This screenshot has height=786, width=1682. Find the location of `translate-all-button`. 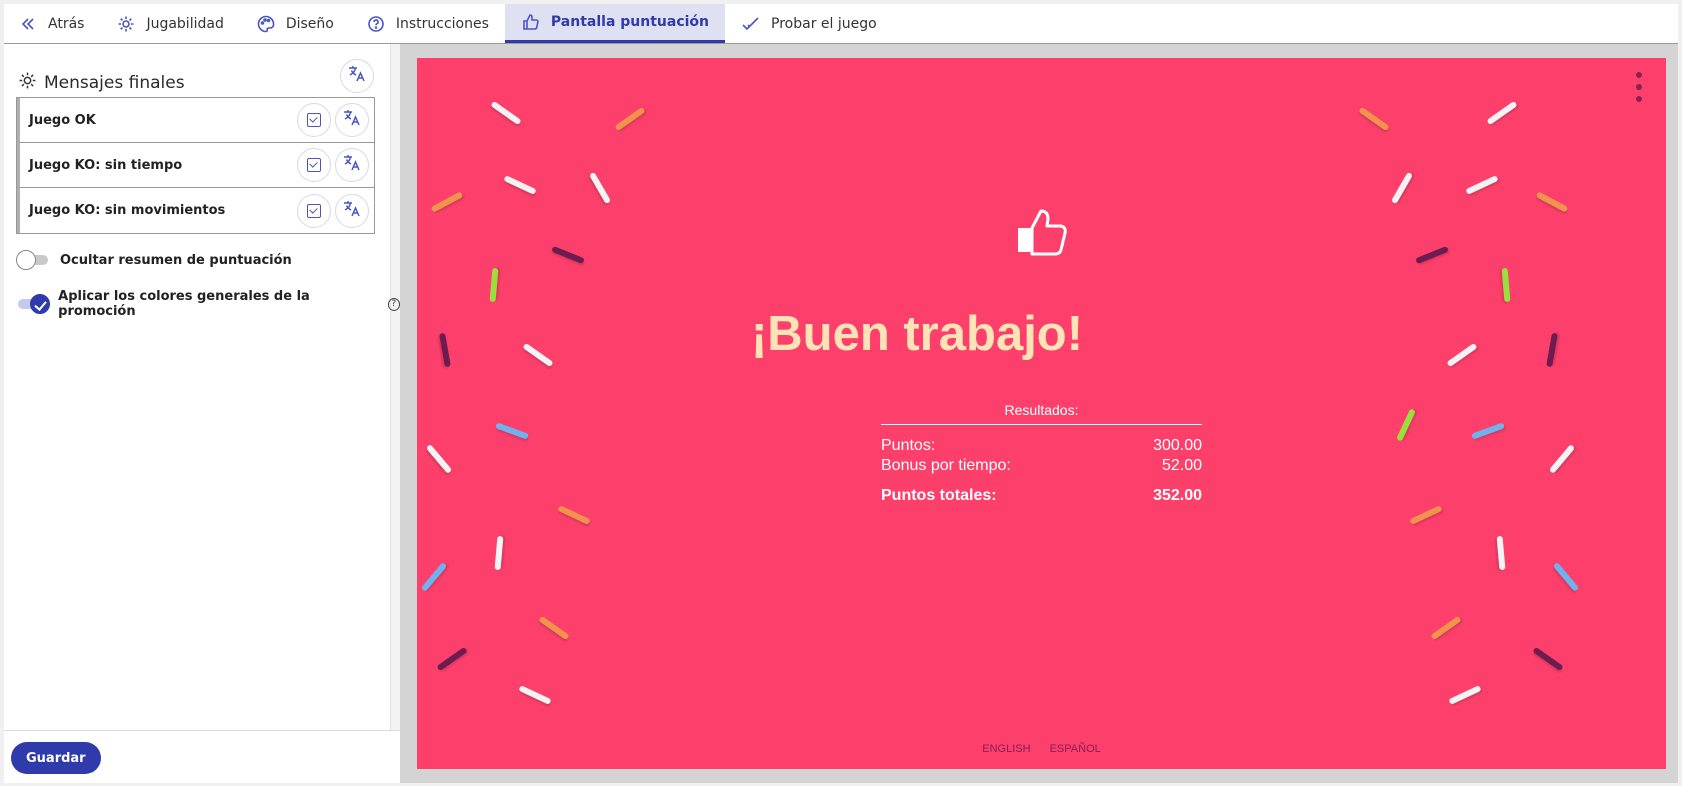

translate-all-button is located at coordinates (357, 76).